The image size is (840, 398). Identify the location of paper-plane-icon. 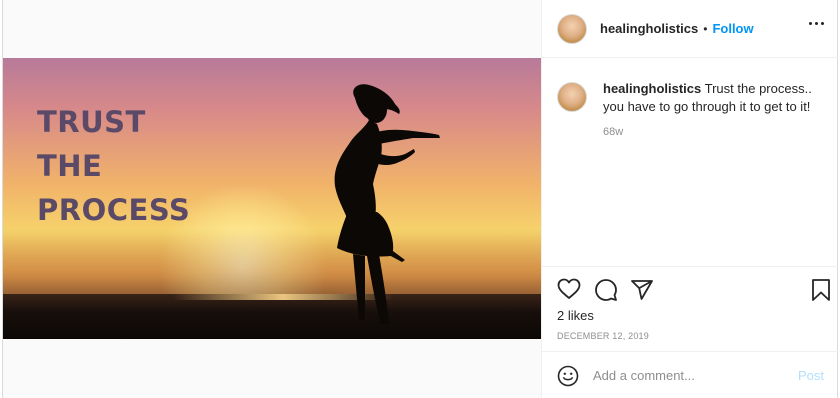
(642, 290).